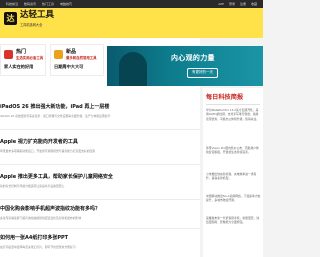  I want to click on new-card-title: 新品, so click(71, 52).